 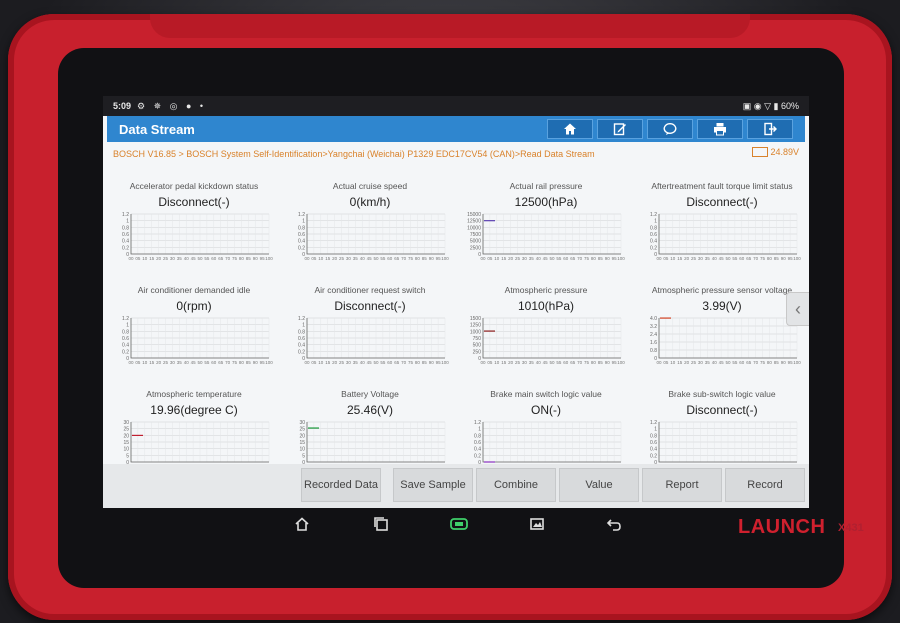 I want to click on nav-vci-button, so click(x=459, y=524).